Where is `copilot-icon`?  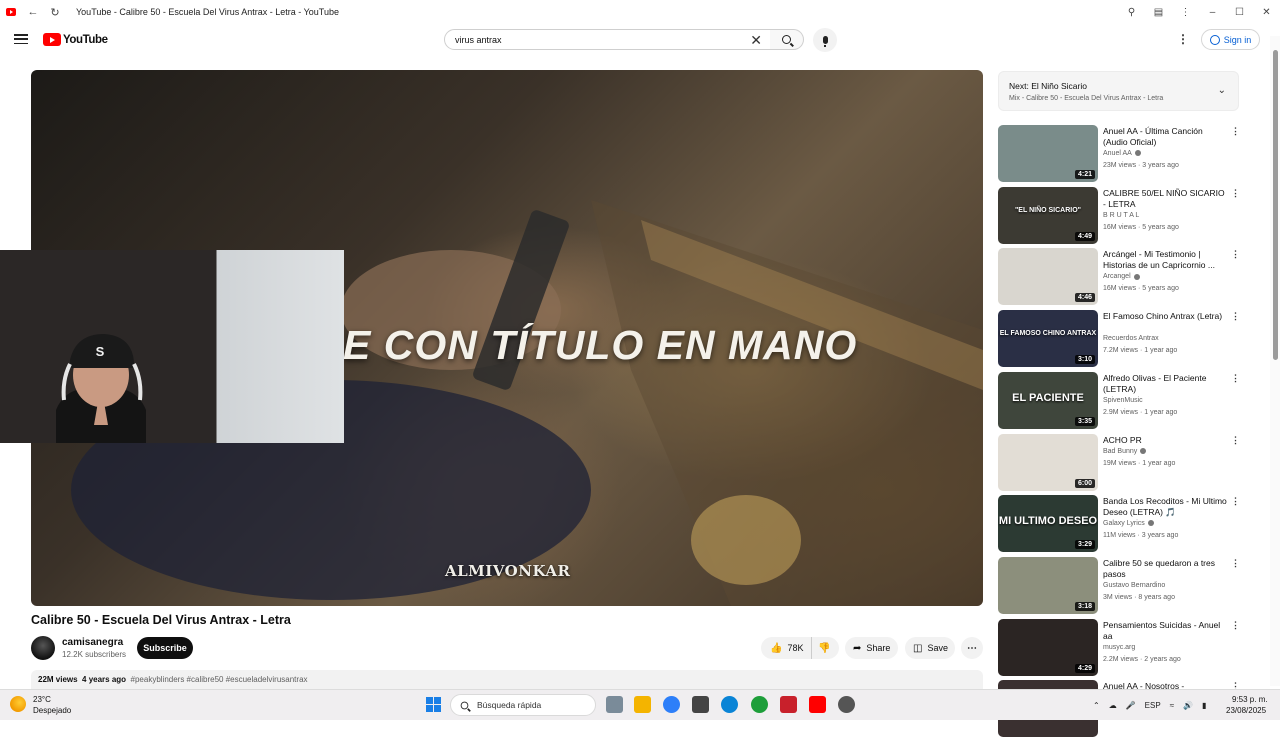
copilot-icon is located at coordinates (671, 704).